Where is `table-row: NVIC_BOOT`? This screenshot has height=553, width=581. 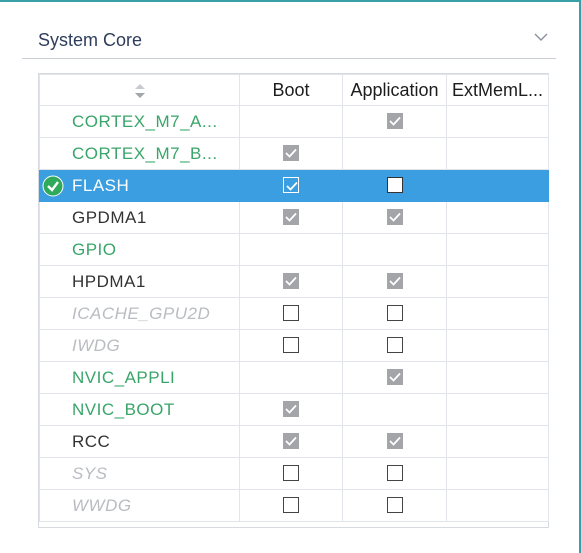
table-row: NVIC_BOOT is located at coordinates (294, 409).